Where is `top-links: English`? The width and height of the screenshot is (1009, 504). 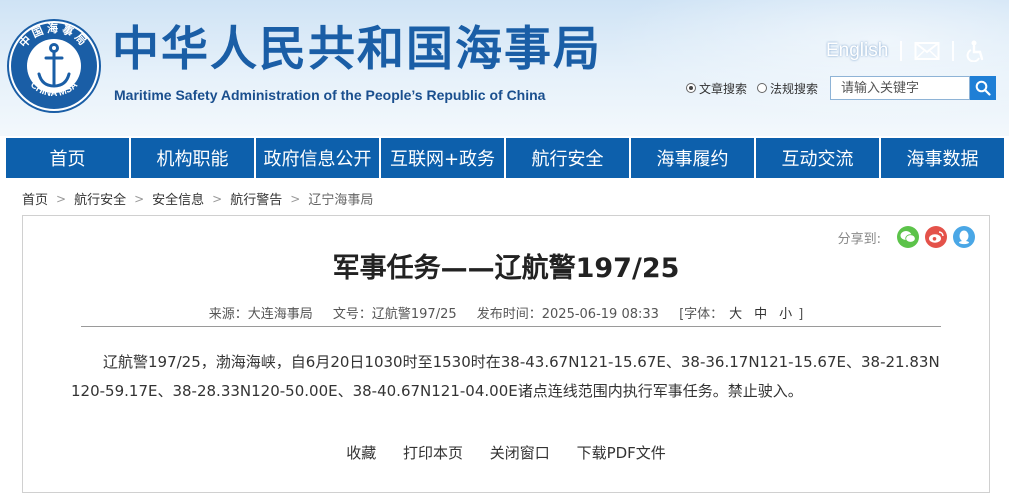
top-links: English is located at coordinates (906, 51).